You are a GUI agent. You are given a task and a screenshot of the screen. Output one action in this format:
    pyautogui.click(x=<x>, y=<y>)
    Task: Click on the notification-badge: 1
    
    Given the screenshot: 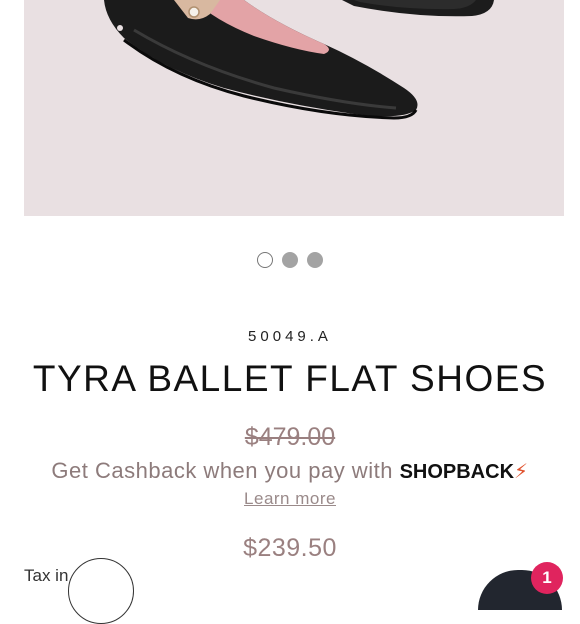 What is the action you would take?
    pyautogui.click(x=547, y=578)
    